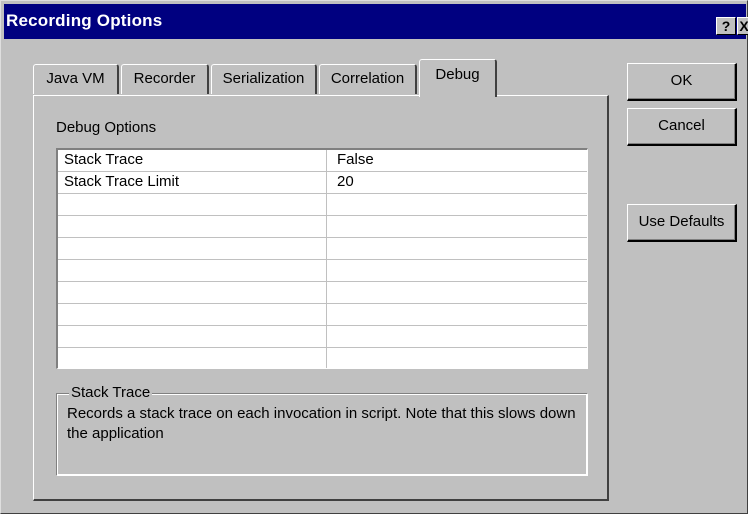 This screenshot has width=748, height=514. What do you see at coordinates (457, 183) in the screenshot?
I see `property-value: 20` at bounding box center [457, 183].